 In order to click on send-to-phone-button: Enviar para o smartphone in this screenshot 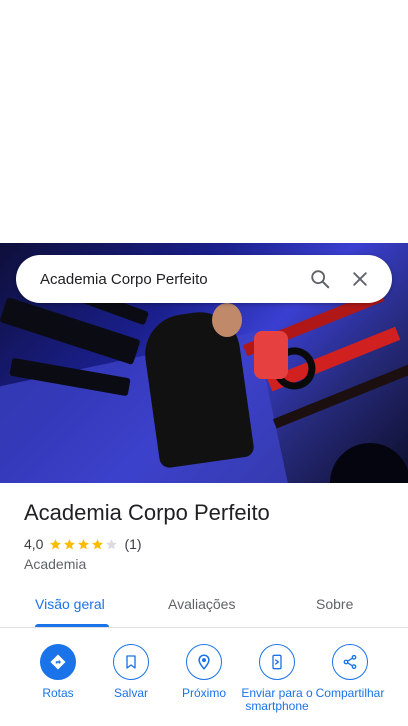, I will do `click(277, 678)`.